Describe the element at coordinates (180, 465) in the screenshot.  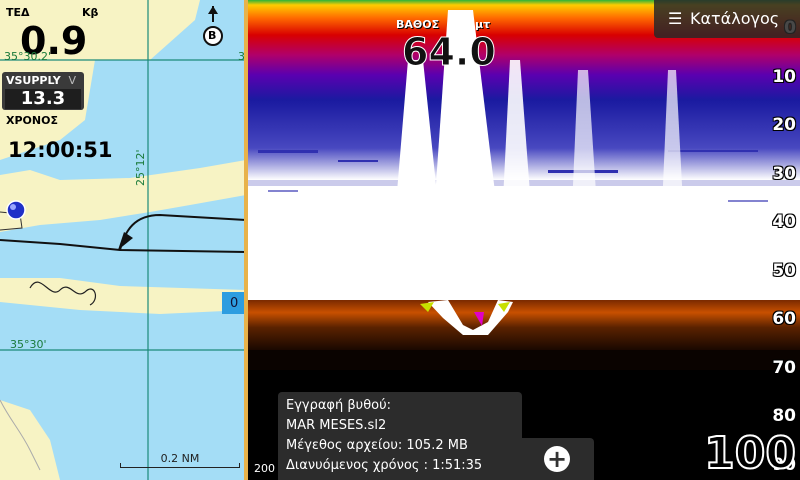
I see `scale-bar-line` at that location.